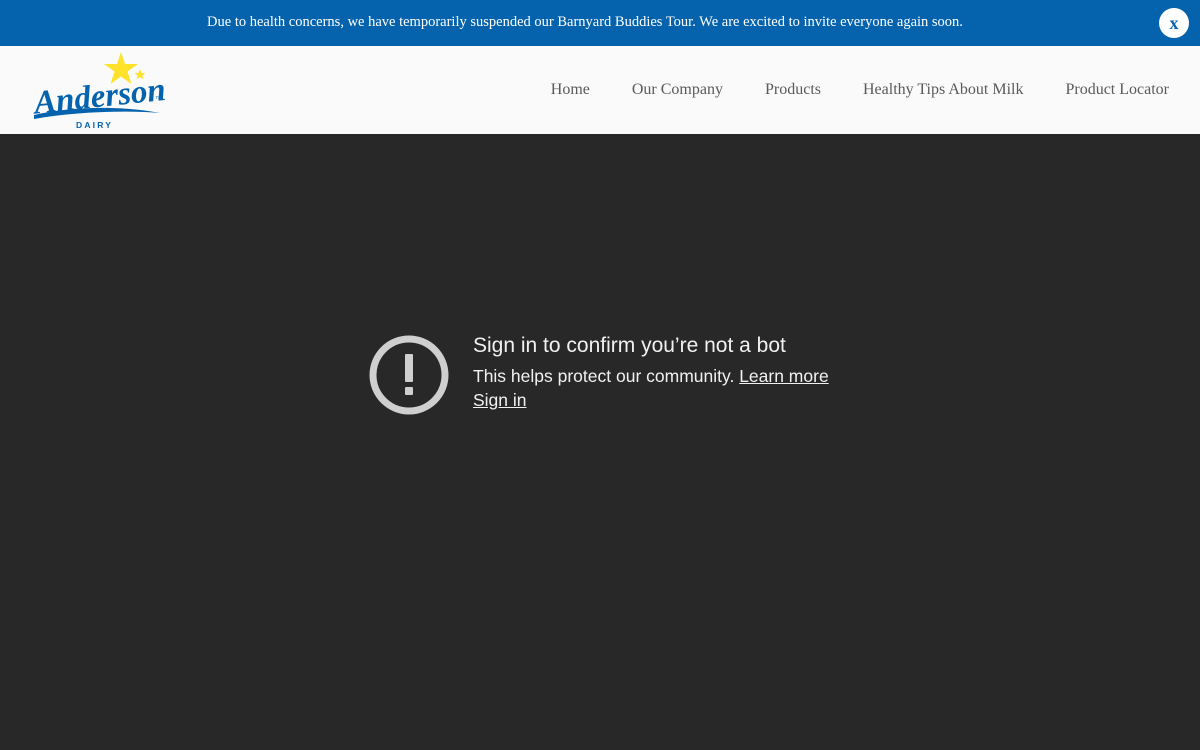 This screenshot has width=1200, height=750. I want to click on nav-healthy-tips: Healthy Tips About Milk, so click(943, 90).